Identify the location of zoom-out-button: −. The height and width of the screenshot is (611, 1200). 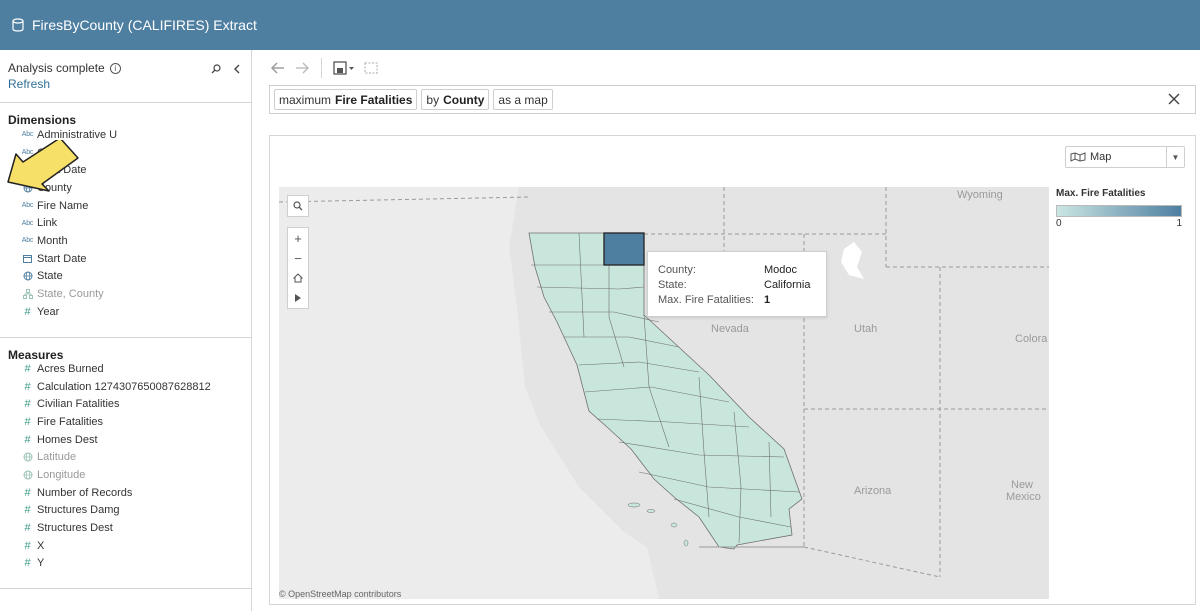
(298, 258).